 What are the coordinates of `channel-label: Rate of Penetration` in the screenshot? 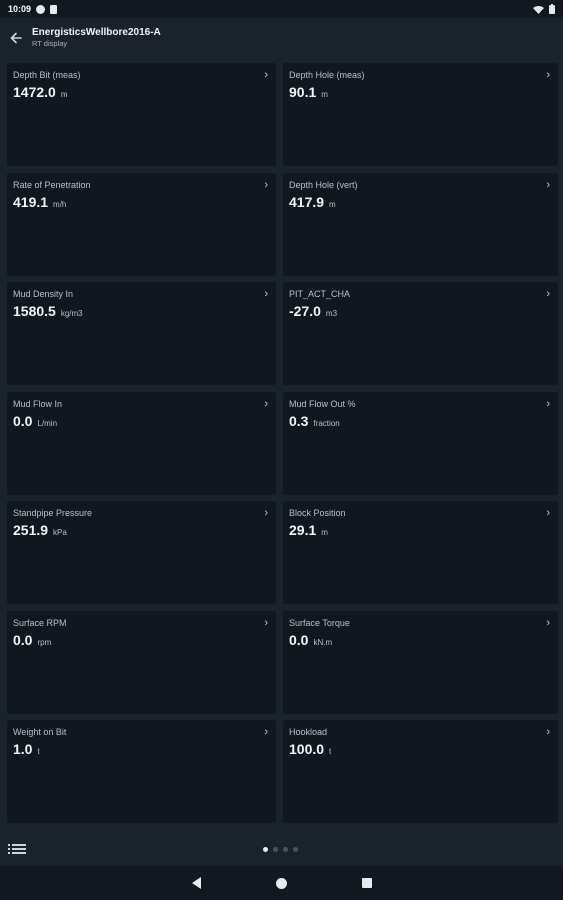 It's located at (52, 184).